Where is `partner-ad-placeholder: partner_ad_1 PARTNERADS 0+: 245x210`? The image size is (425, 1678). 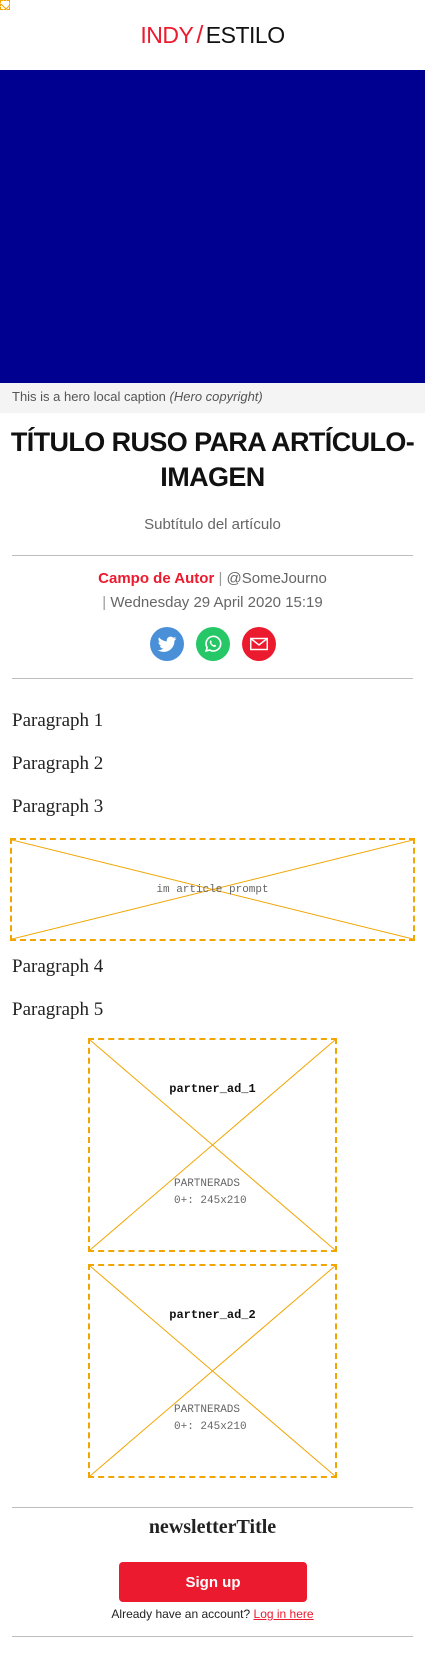 partner-ad-placeholder: partner_ad_1 PARTNERADS 0+: 245x210 is located at coordinates (212, 1145).